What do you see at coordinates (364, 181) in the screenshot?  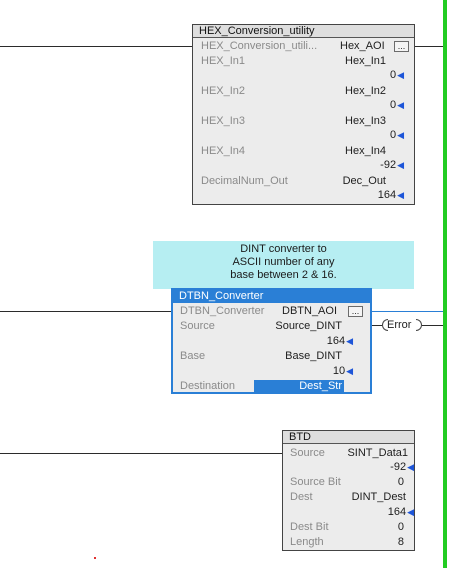 I see `param-tag-decimal-out: Dec_Out` at bounding box center [364, 181].